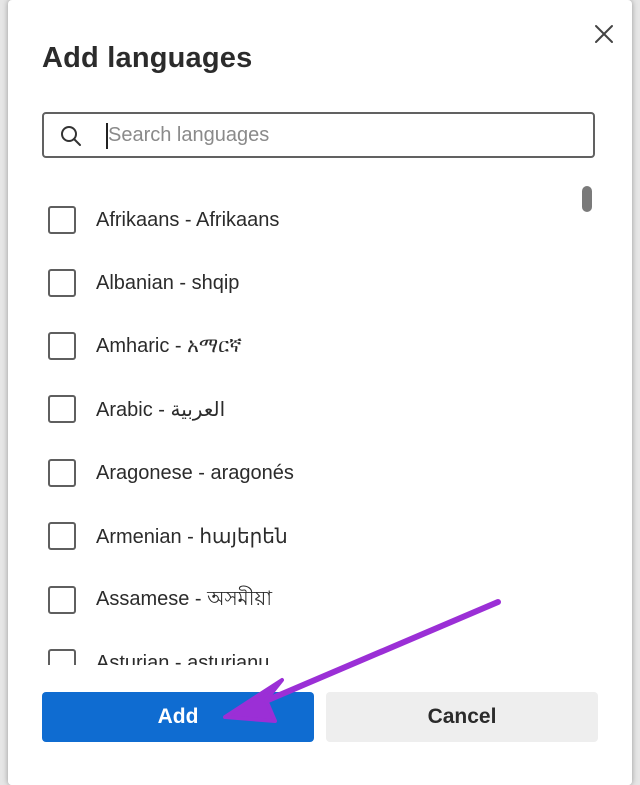  What do you see at coordinates (184, 598) in the screenshot?
I see `language-label: Assamese - অসমীয়া` at bounding box center [184, 598].